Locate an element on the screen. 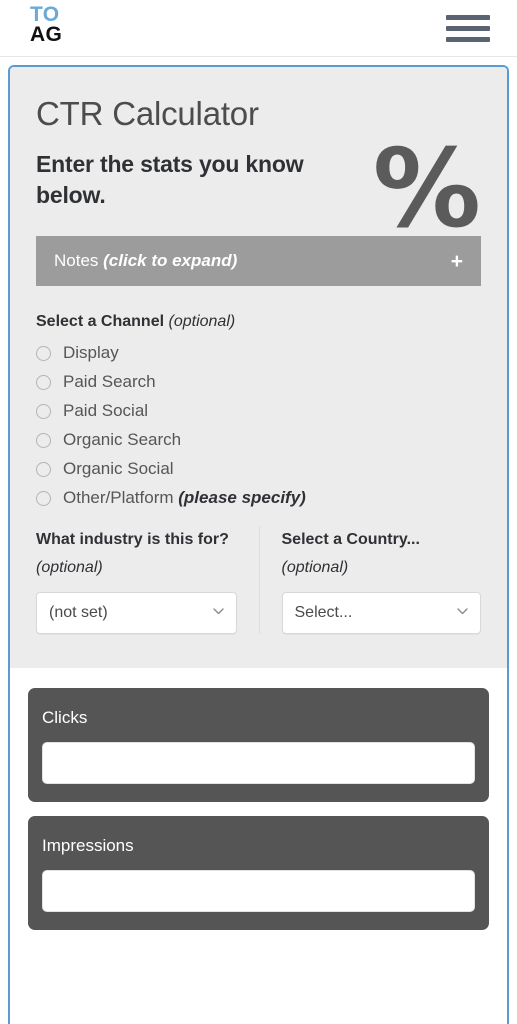 The width and height of the screenshot is (517, 1024). radio-label: Organic Search is located at coordinates (122, 440).